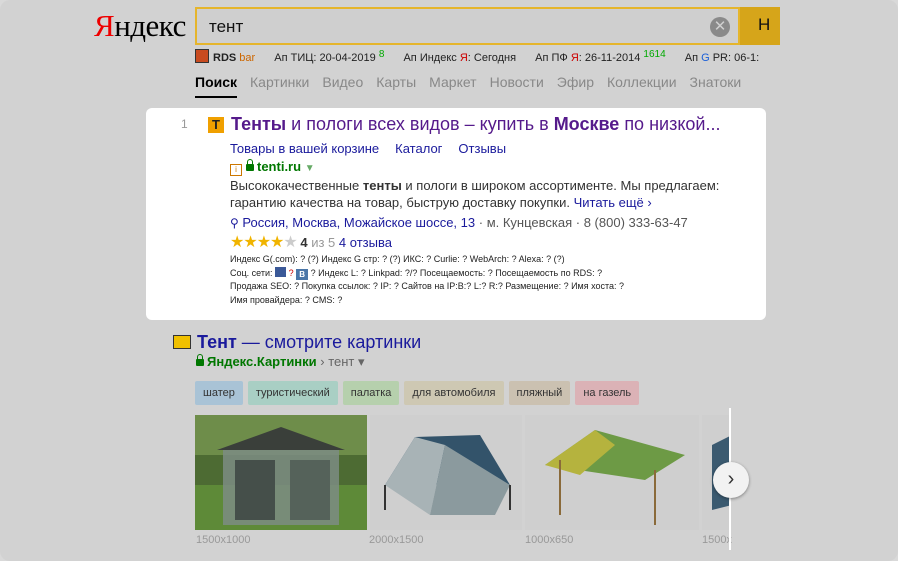 The height and width of the screenshot is (561, 898). Describe the element at coordinates (764, 24) in the screenshot. I see `search-button-label: Н` at that location.